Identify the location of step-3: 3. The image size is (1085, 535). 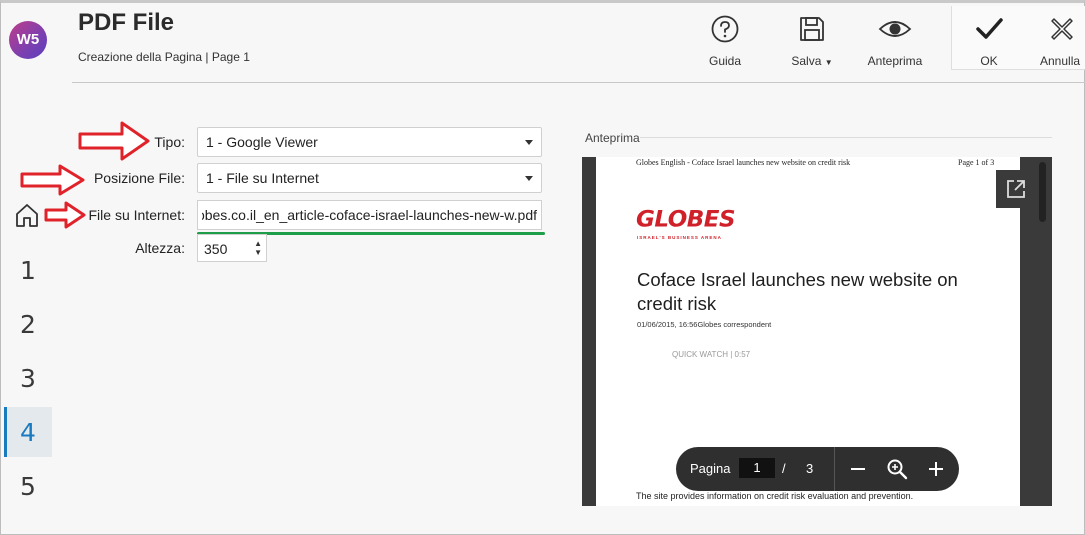
(28, 378).